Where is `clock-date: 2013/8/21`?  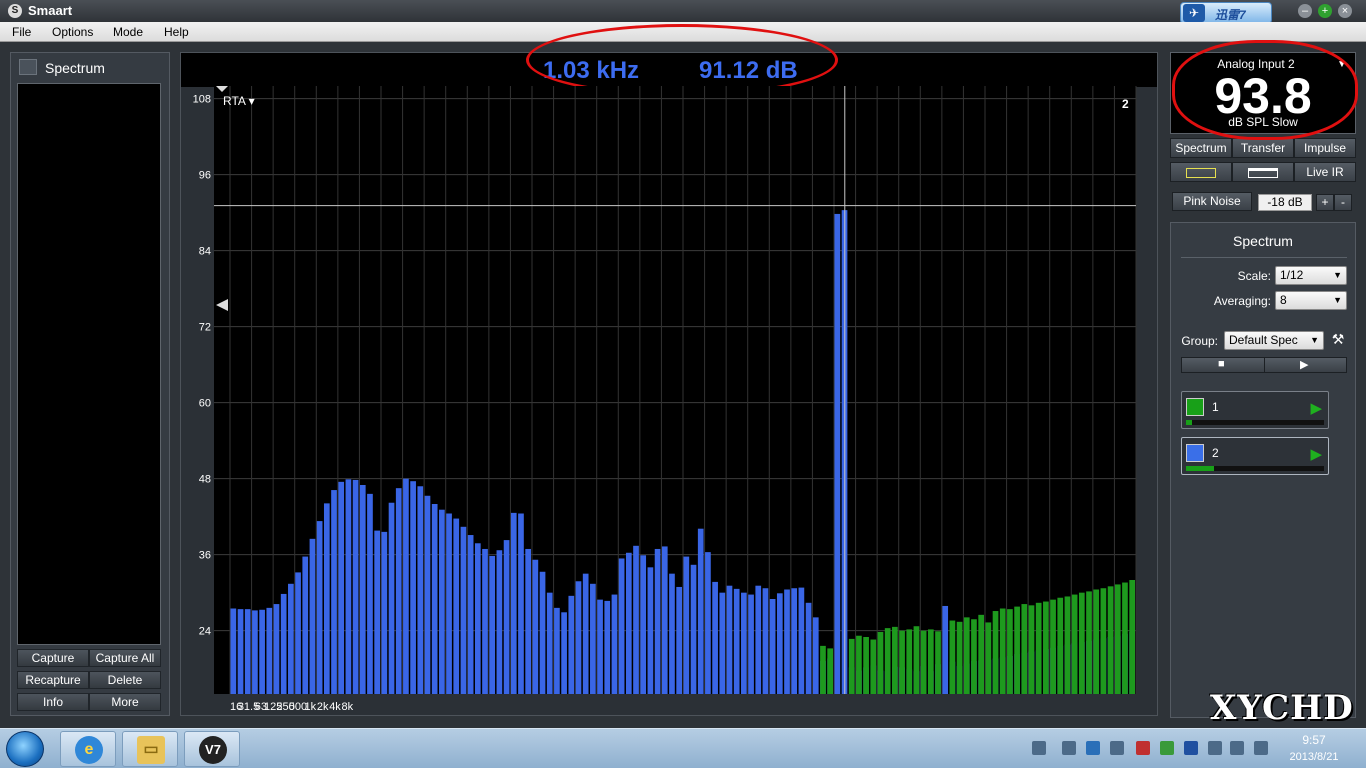
clock-date: 2013/8/21 is located at coordinates (1314, 757).